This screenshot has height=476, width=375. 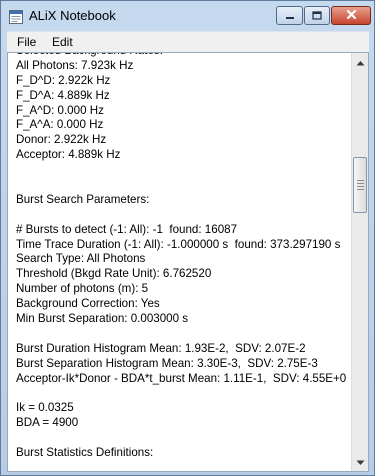 What do you see at coordinates (187, 16) in the screenshot?
I see `title-bar: ALiX Notebook` at bounding box center [187, 16].